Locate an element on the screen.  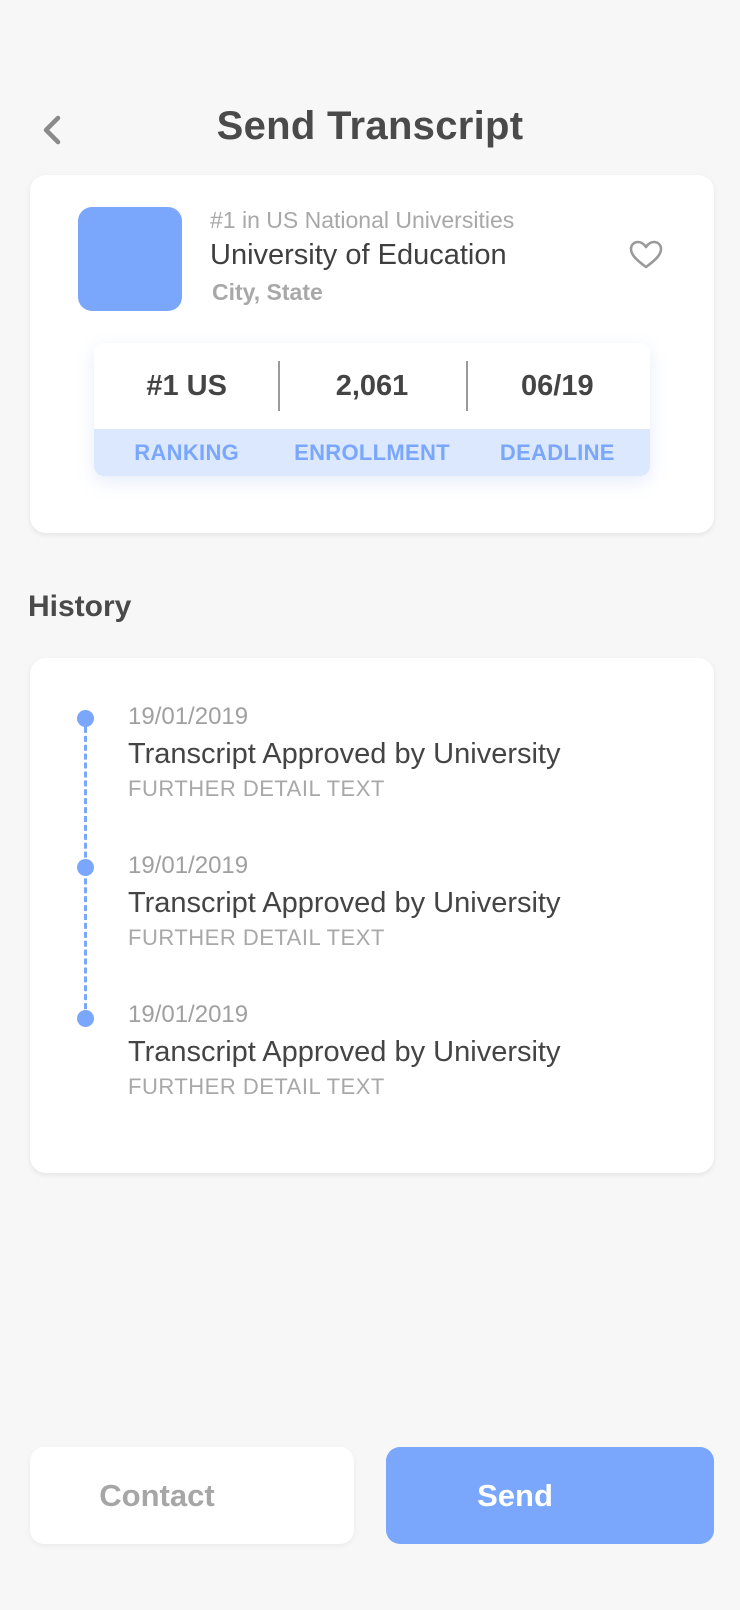
stat-enrollment-label: ENROLLMENT is located at coordinates (372, 452).